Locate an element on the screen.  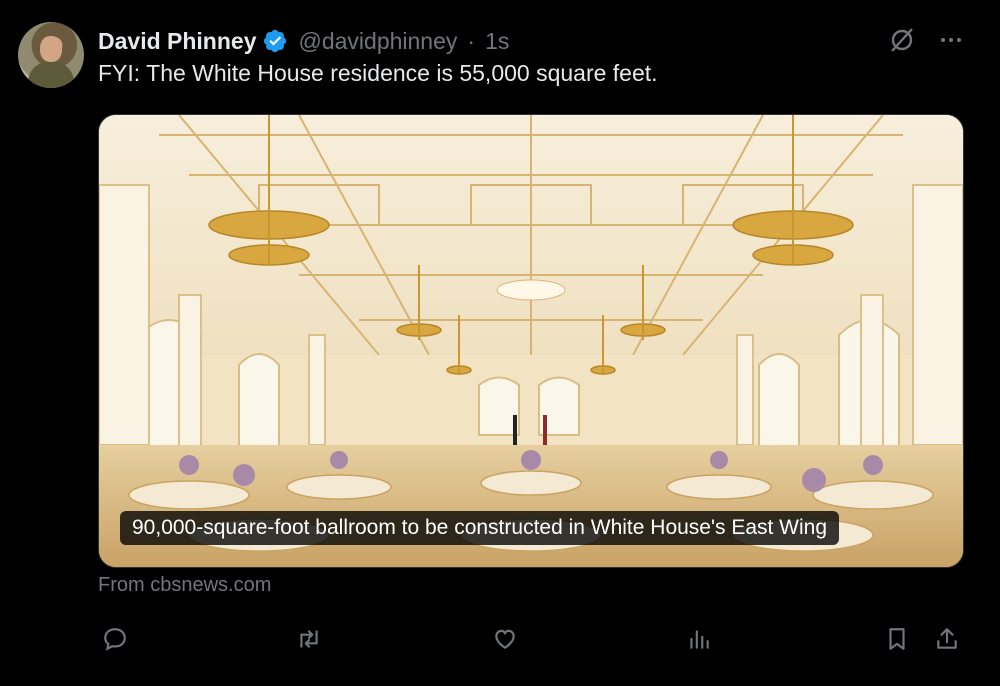
views-icon is located at coordinates (699, 639).